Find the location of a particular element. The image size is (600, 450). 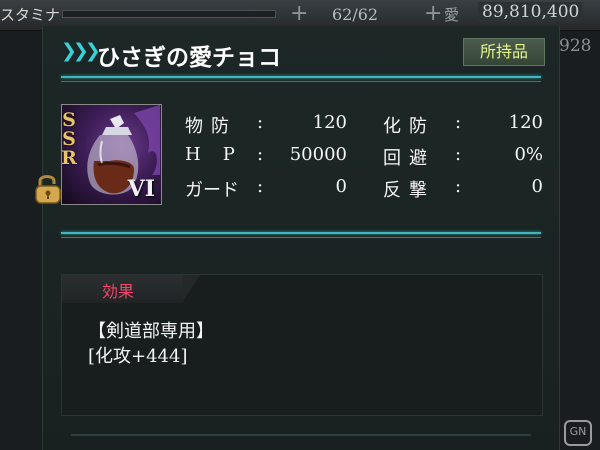

bottom-divider is located at coordinates (301, 435).